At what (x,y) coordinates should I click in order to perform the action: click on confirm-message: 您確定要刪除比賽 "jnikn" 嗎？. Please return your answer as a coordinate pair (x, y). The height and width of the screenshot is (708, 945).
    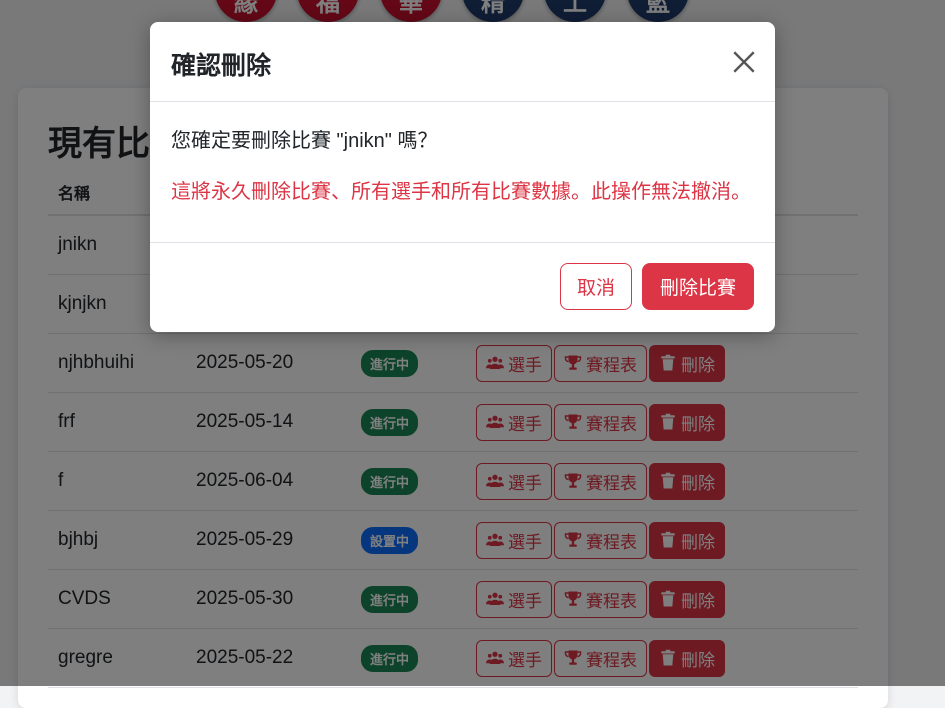
    Looking at the image, I should click on (304, 141).